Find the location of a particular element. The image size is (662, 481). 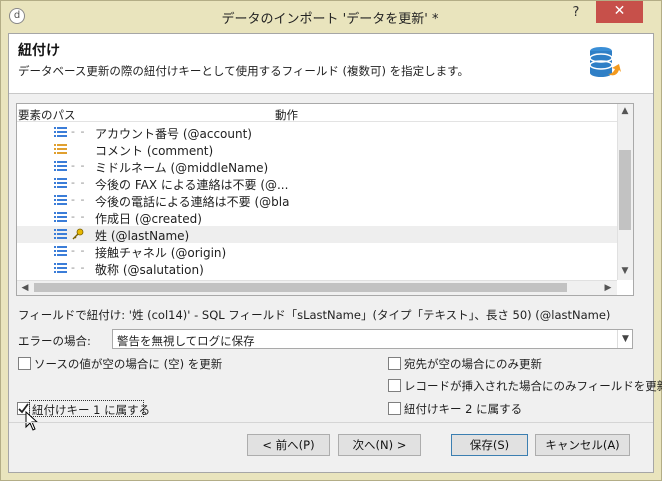

scroll-down-icon: ▼ is located at coordinates (625, 271).